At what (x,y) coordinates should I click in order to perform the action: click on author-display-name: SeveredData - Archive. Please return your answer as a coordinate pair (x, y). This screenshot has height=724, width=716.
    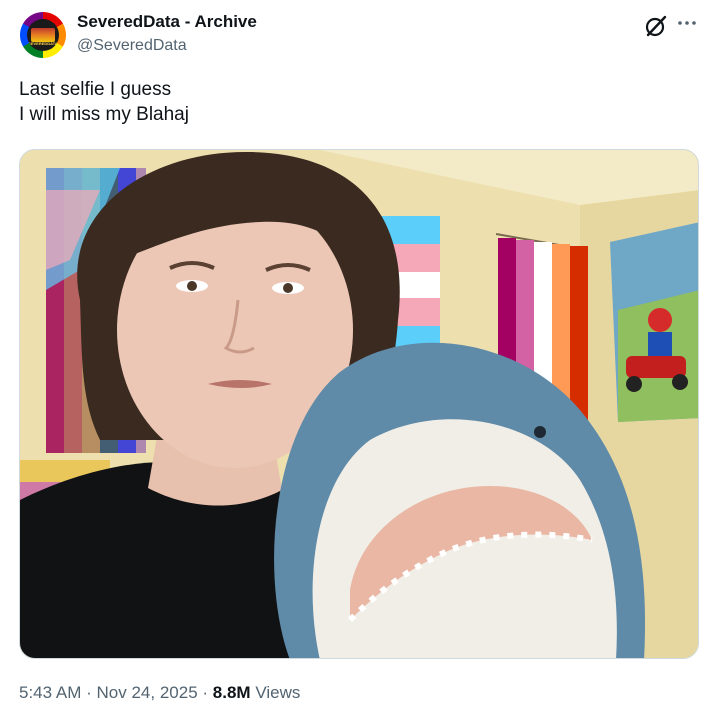
    Looking at the image, I should click on (167, 22).